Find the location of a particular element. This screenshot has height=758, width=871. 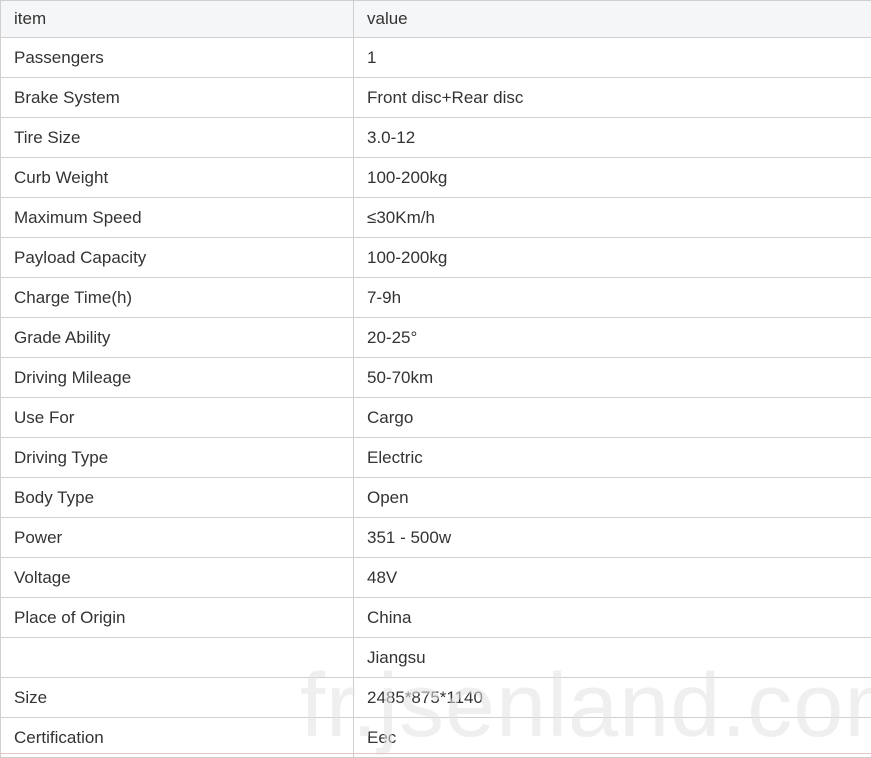

row-value: 2485*875*1140 is located at coordinates (612, 698).